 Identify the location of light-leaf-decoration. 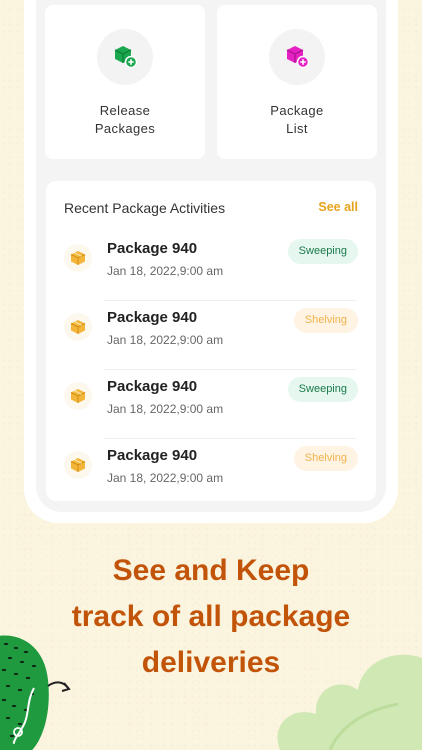
(349, 702).